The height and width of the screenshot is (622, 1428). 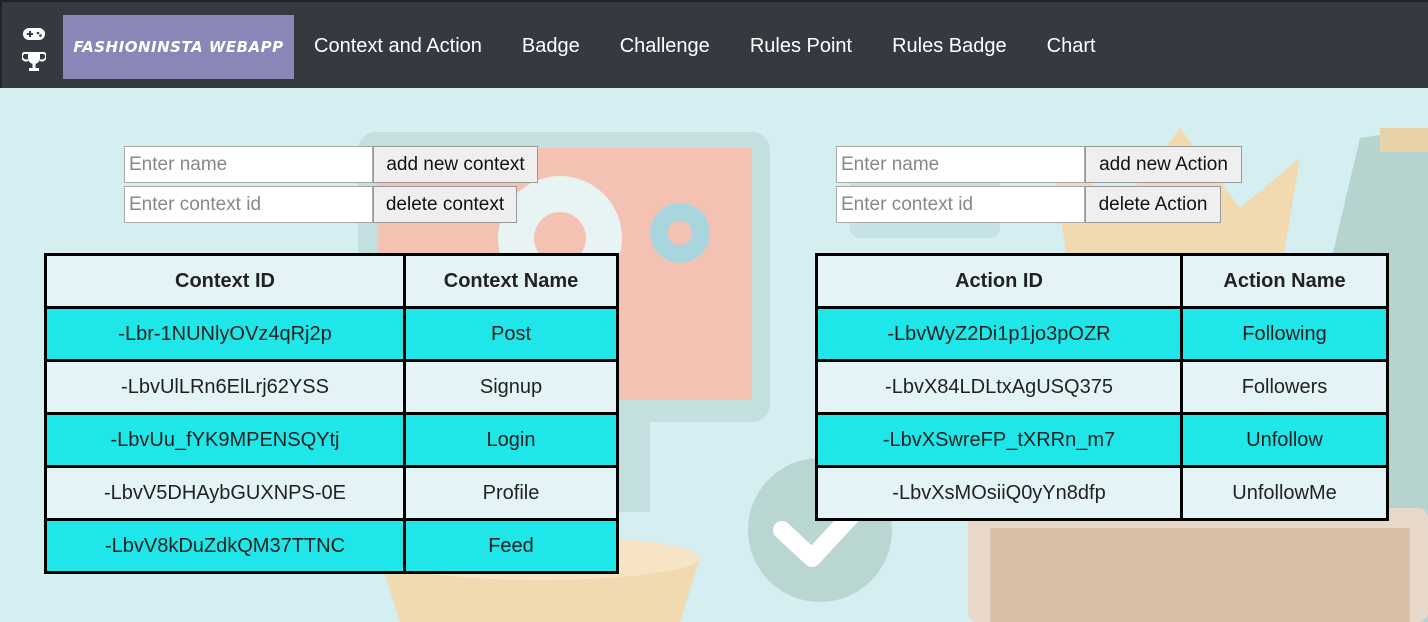 What do you see at coordinates (398, 46) in the screenshot?
I see `nav-link-context-and-action: Context and Action` at bounding box center [398, 46].